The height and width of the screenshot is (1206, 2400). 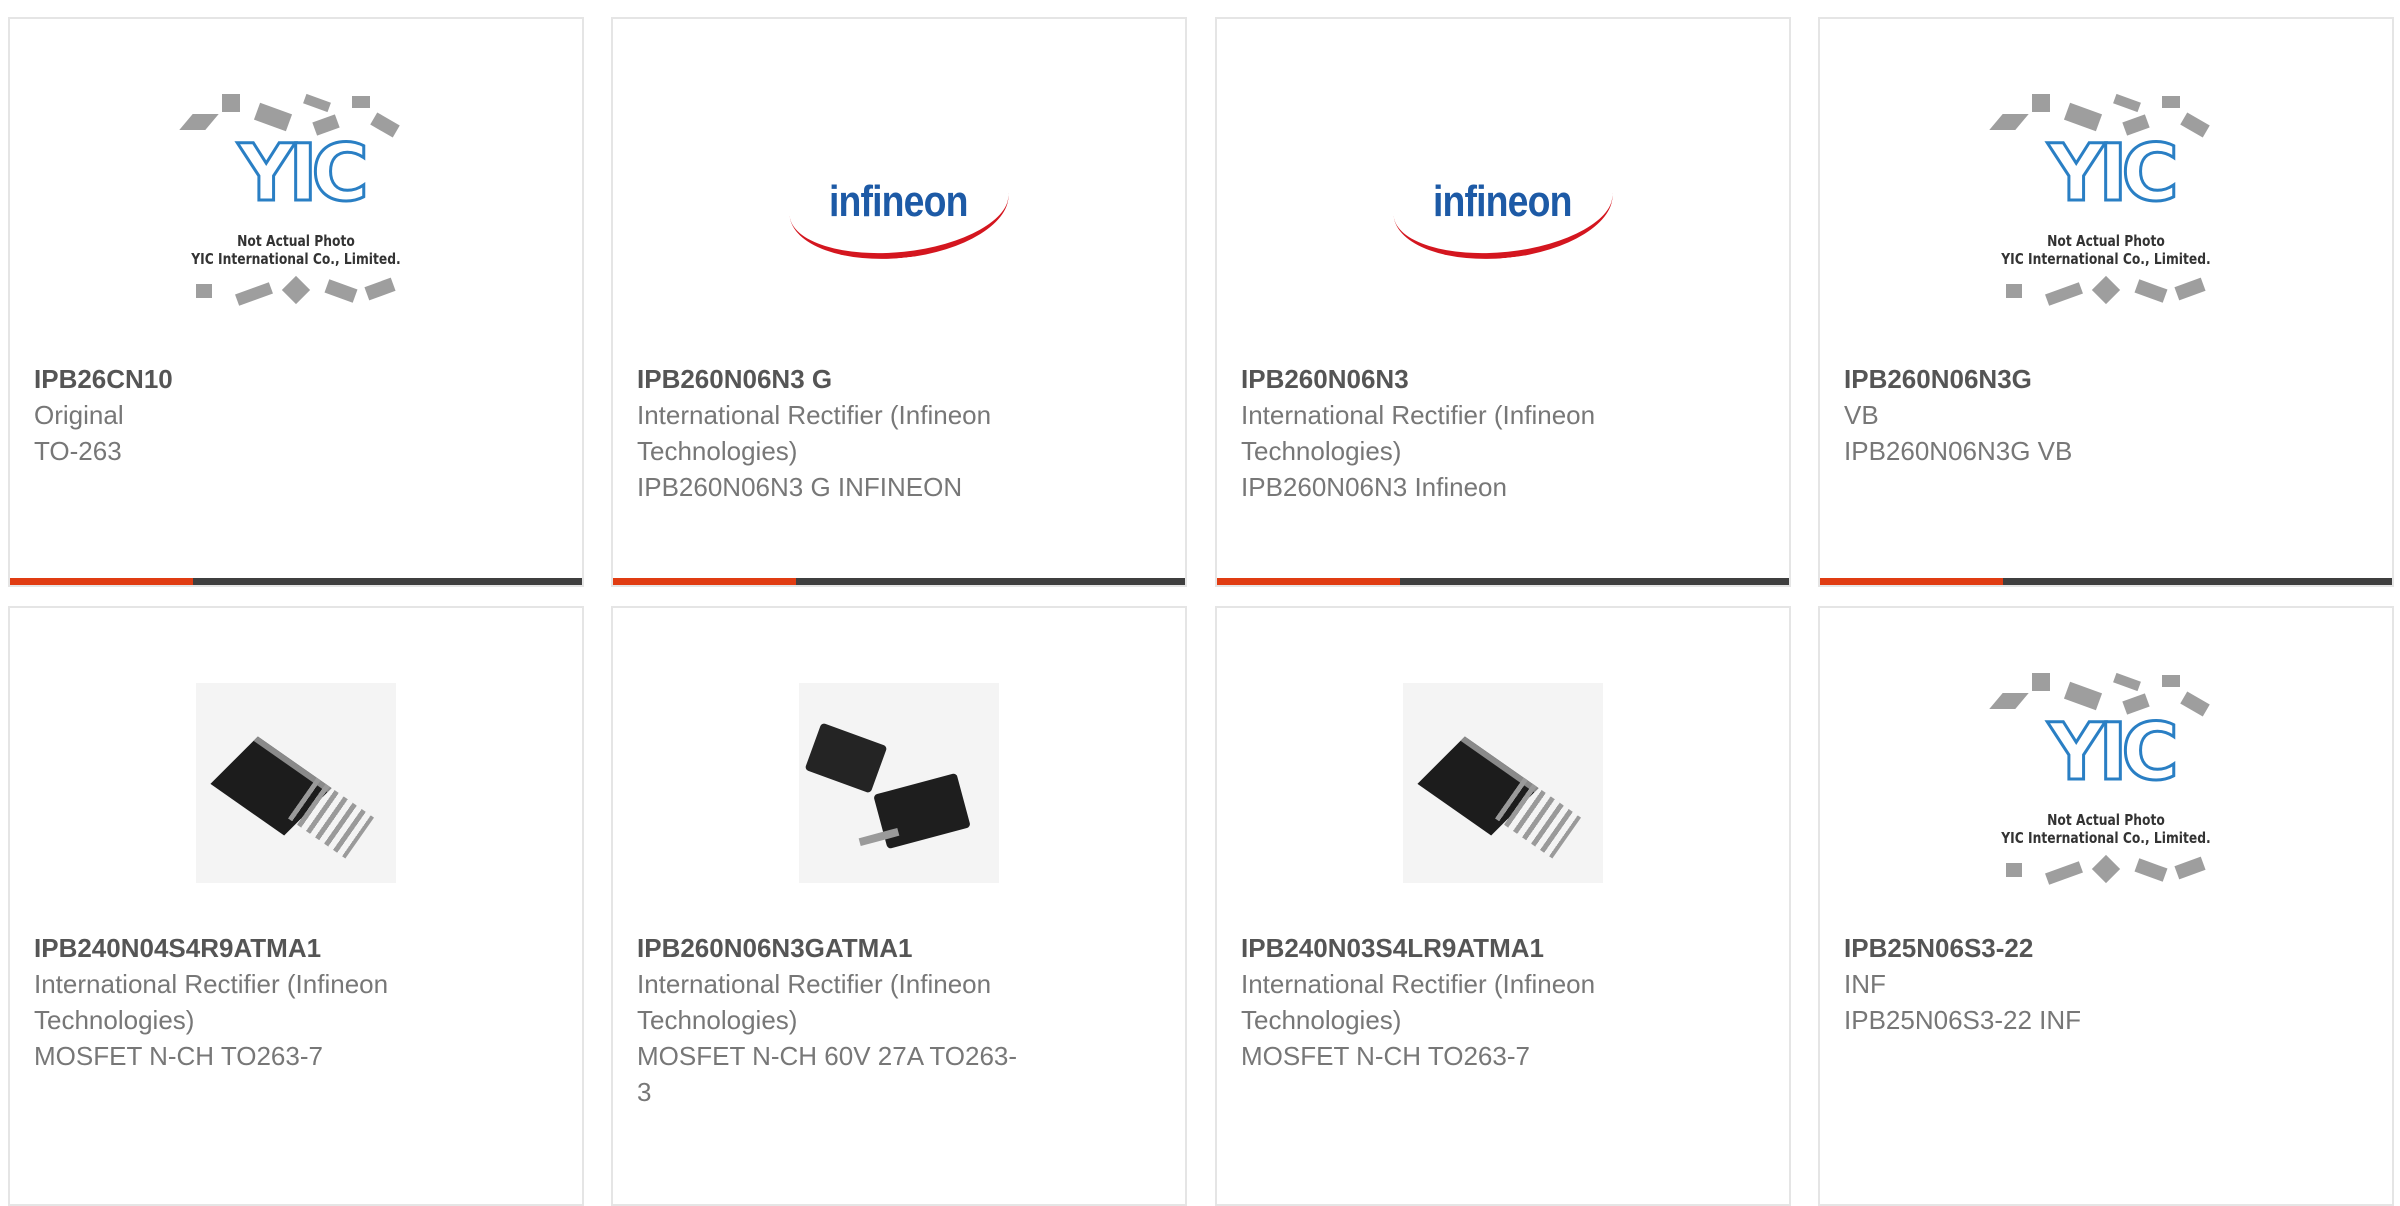 I want to click on product-description: MOSFET N-CH 60V 27A TO263-, so click(x=827, y=1056).